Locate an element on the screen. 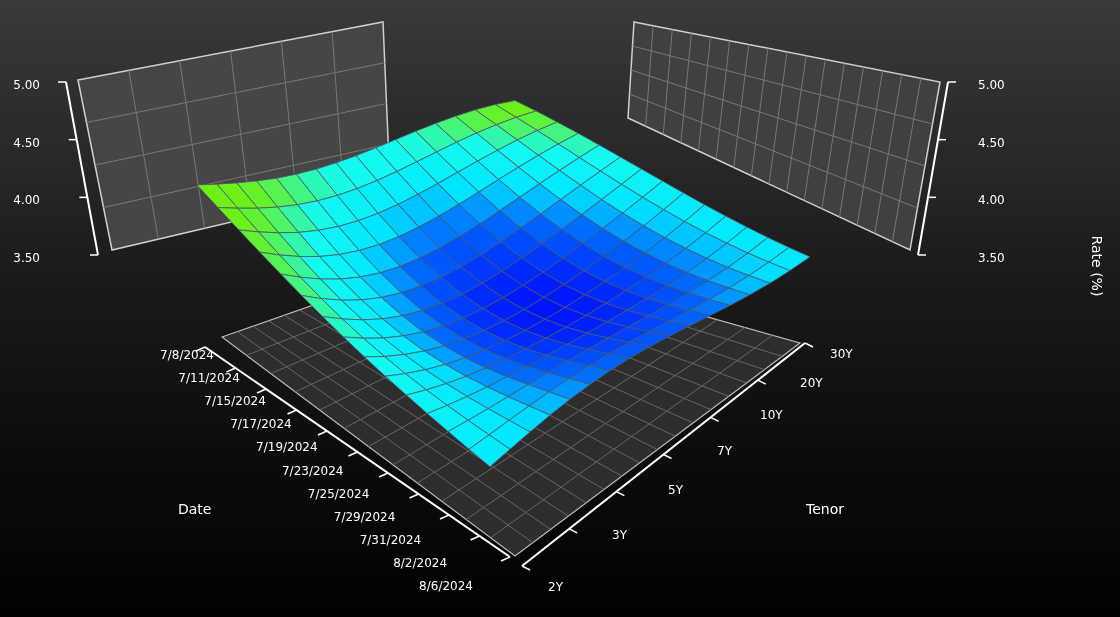  axis-title: Rate (%) is located at coordinates (1097, 266).